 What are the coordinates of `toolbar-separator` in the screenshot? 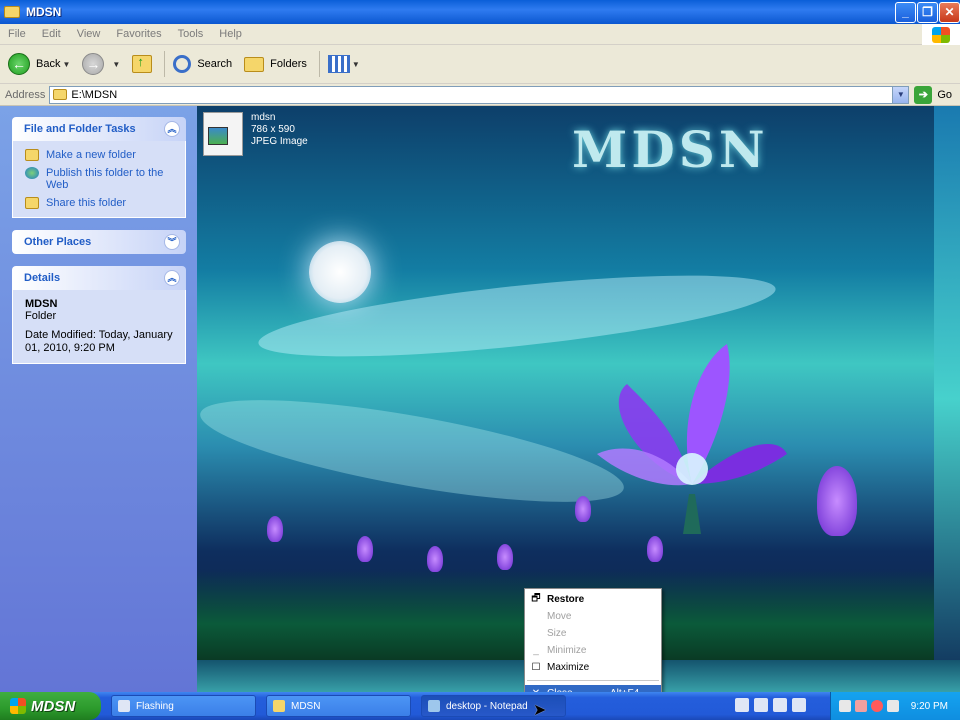 It's located at (319, 64).